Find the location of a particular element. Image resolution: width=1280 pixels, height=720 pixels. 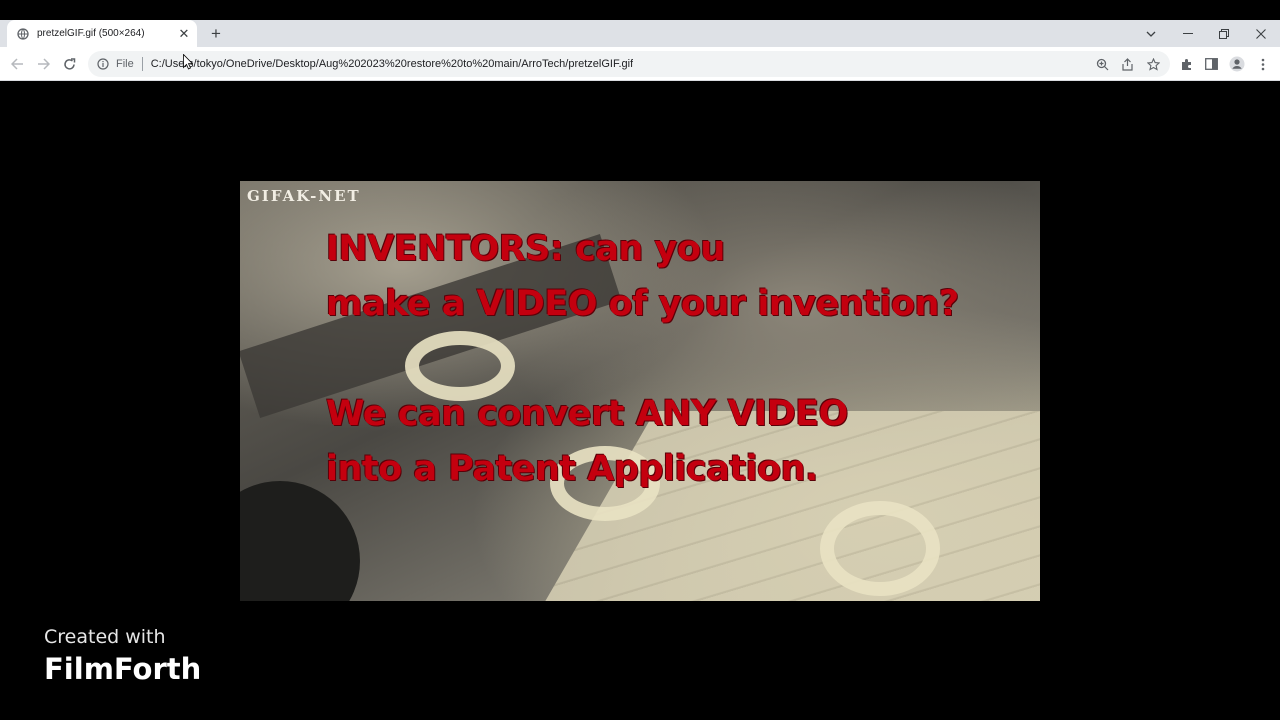

gif-text-line-3: We can convert ANY VIDEO is located at coordinates (587, 414).